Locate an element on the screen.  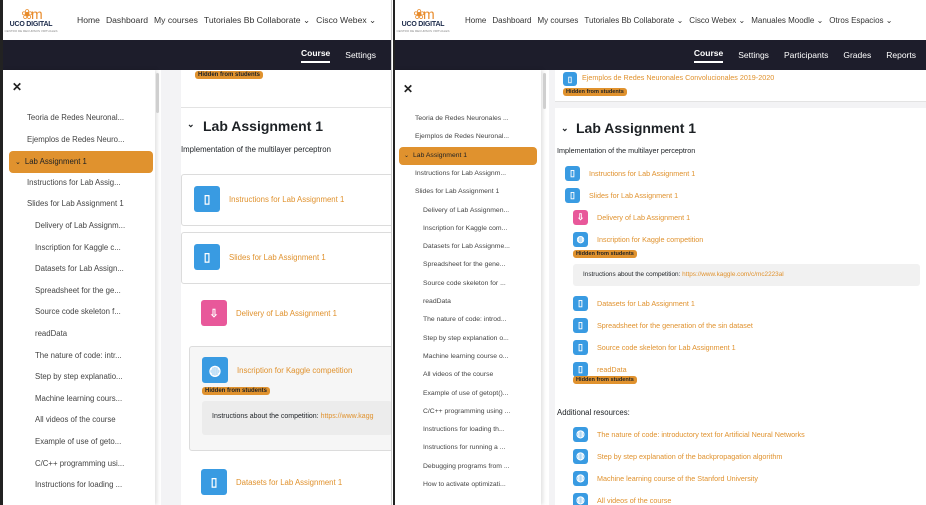
assignment-icon: ⇩ is located at coordinates (214, 313).